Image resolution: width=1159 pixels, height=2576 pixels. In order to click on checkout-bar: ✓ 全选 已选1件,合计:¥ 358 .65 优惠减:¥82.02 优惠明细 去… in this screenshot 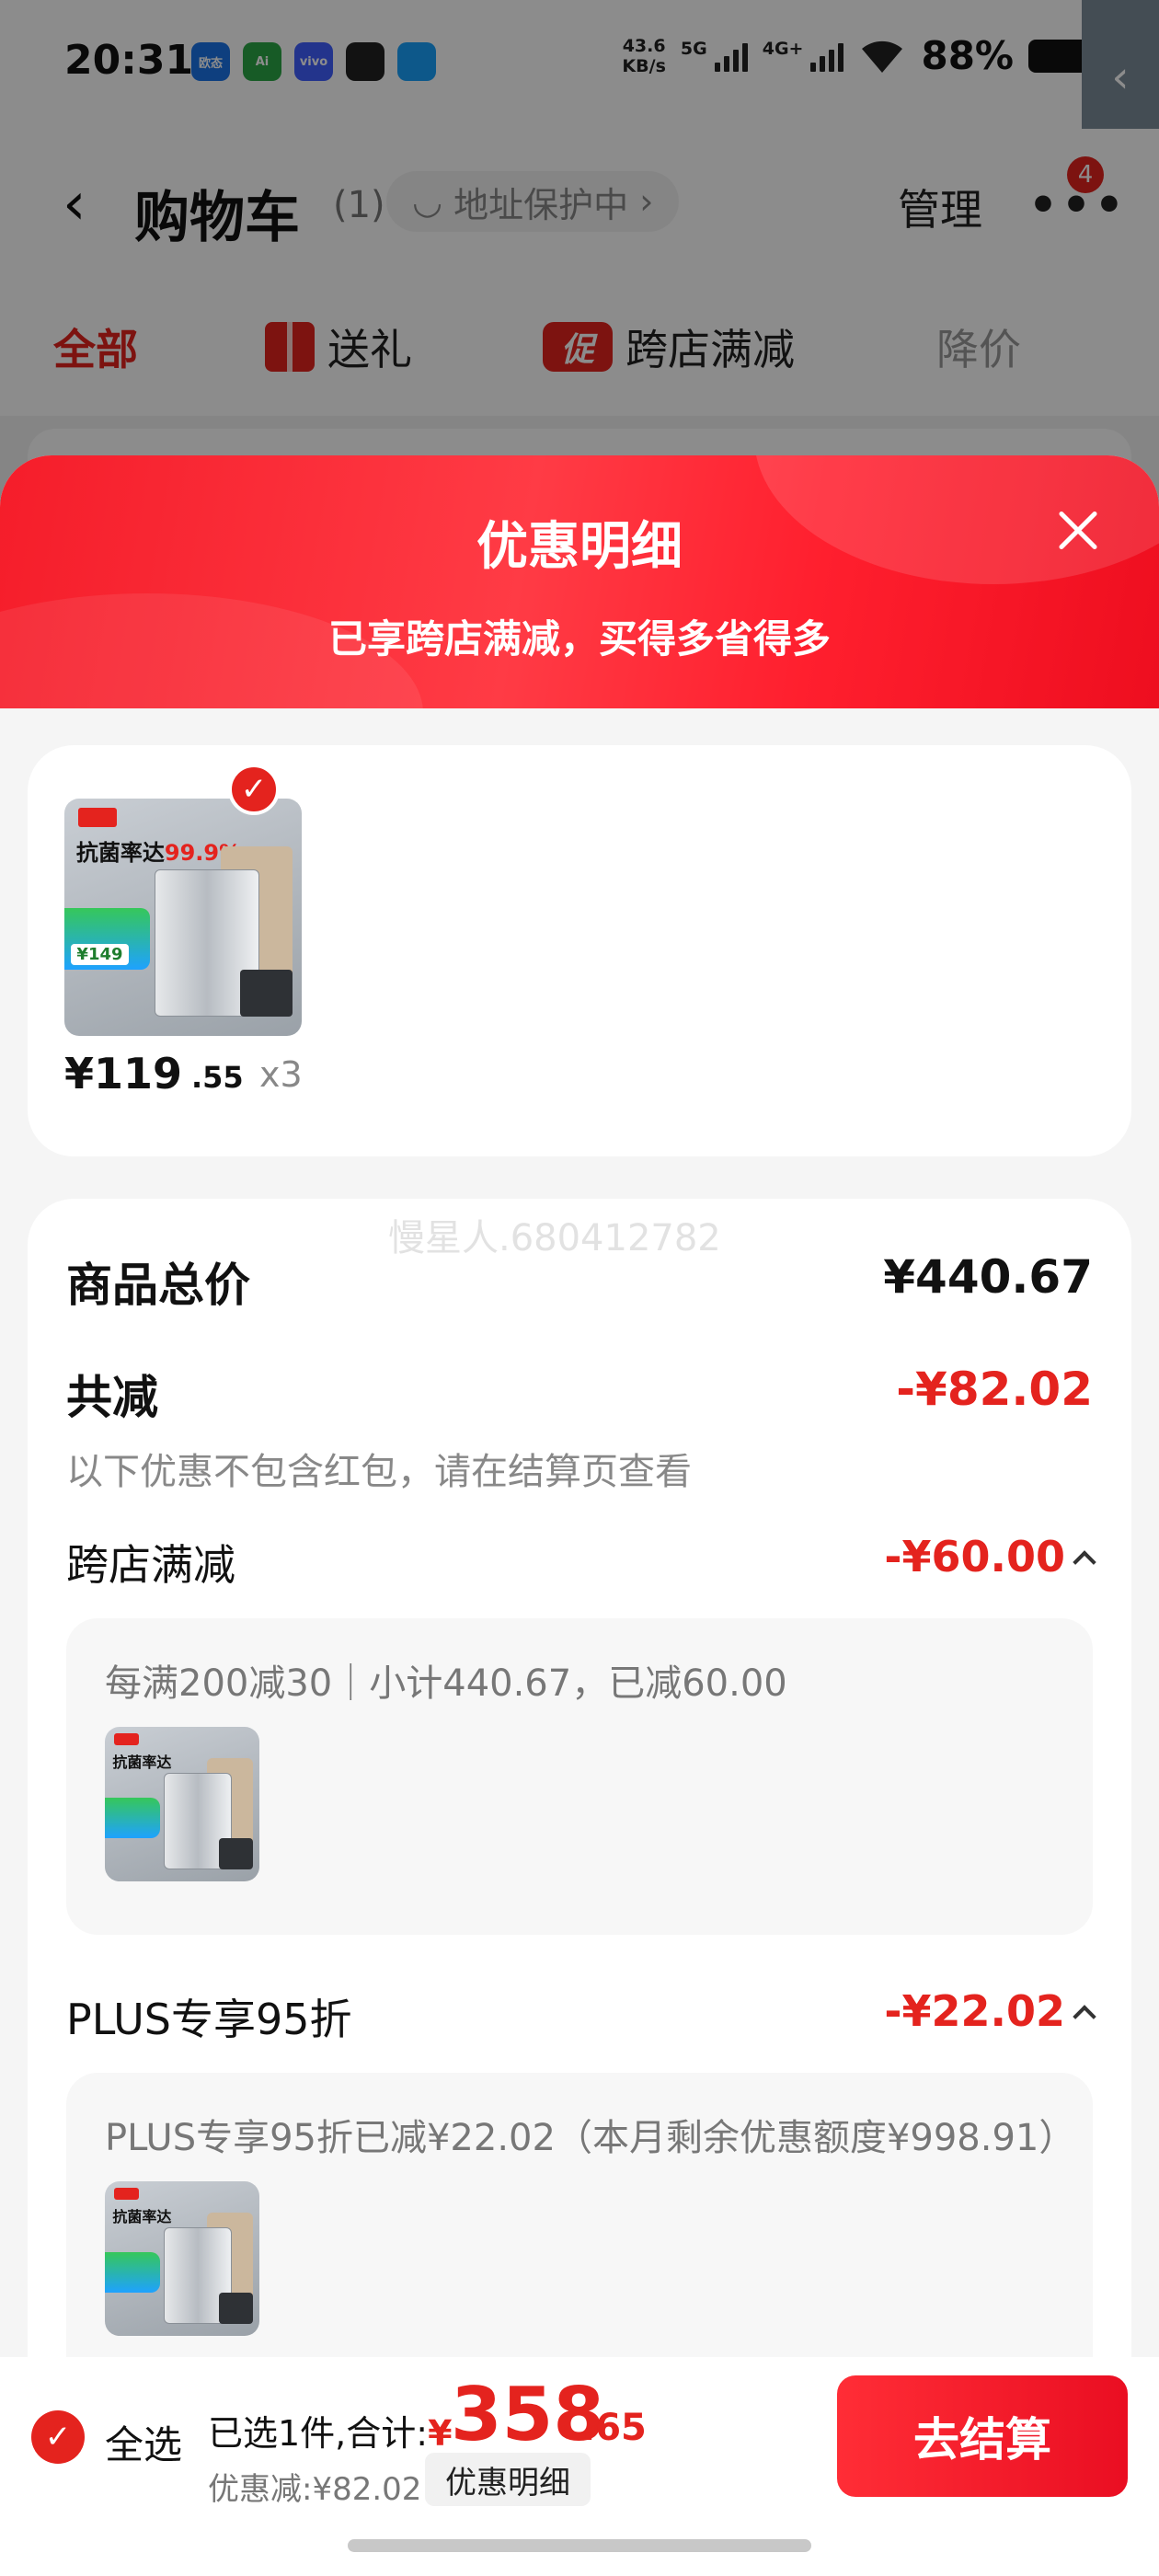, I will do `click(579, 2466)`.